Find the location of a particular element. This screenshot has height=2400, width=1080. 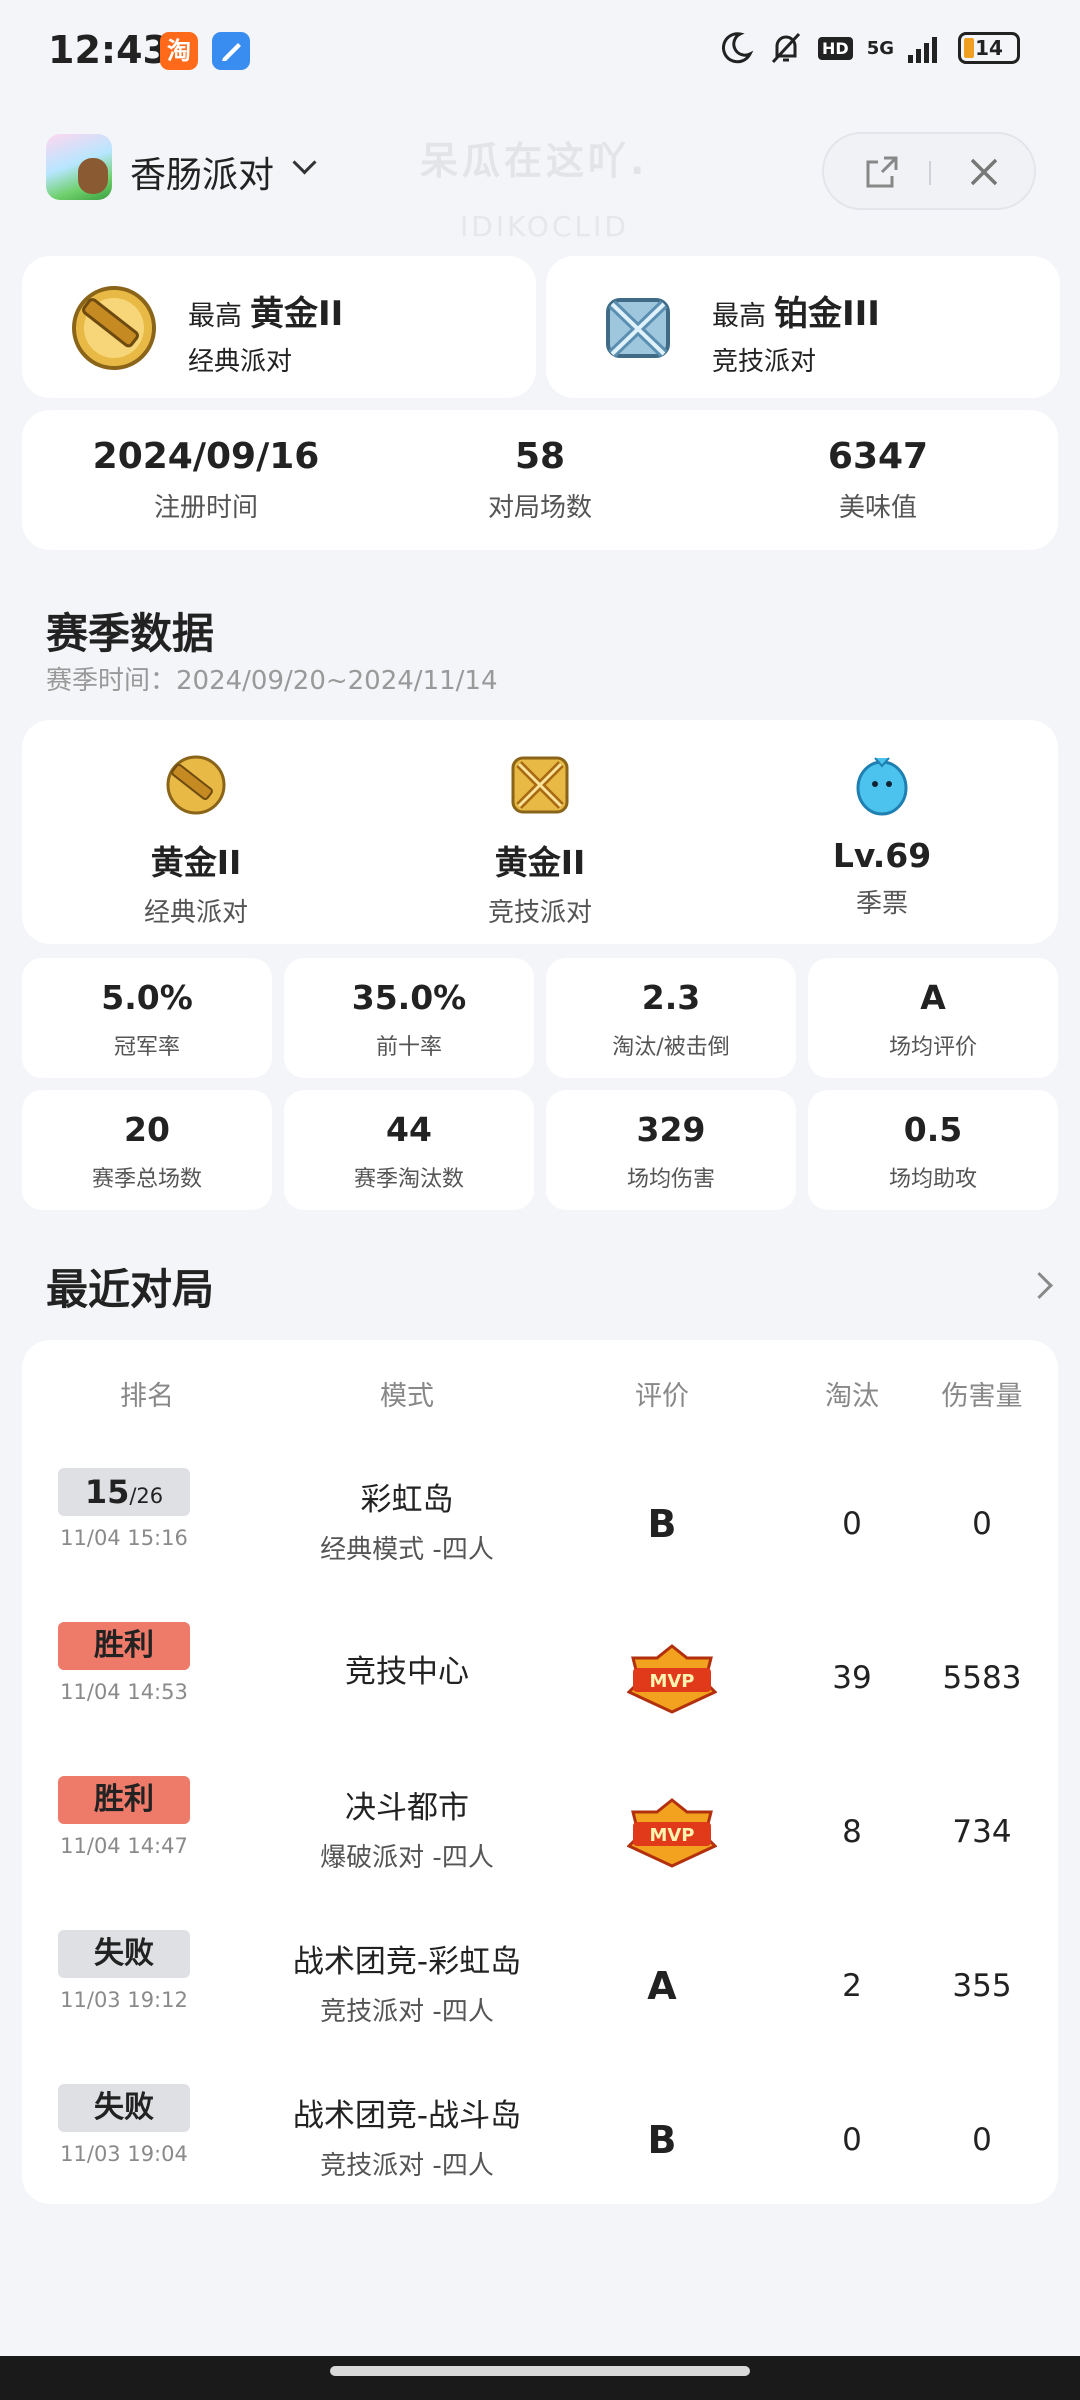

battery-level: 14 is located at coordinates (989, 48).